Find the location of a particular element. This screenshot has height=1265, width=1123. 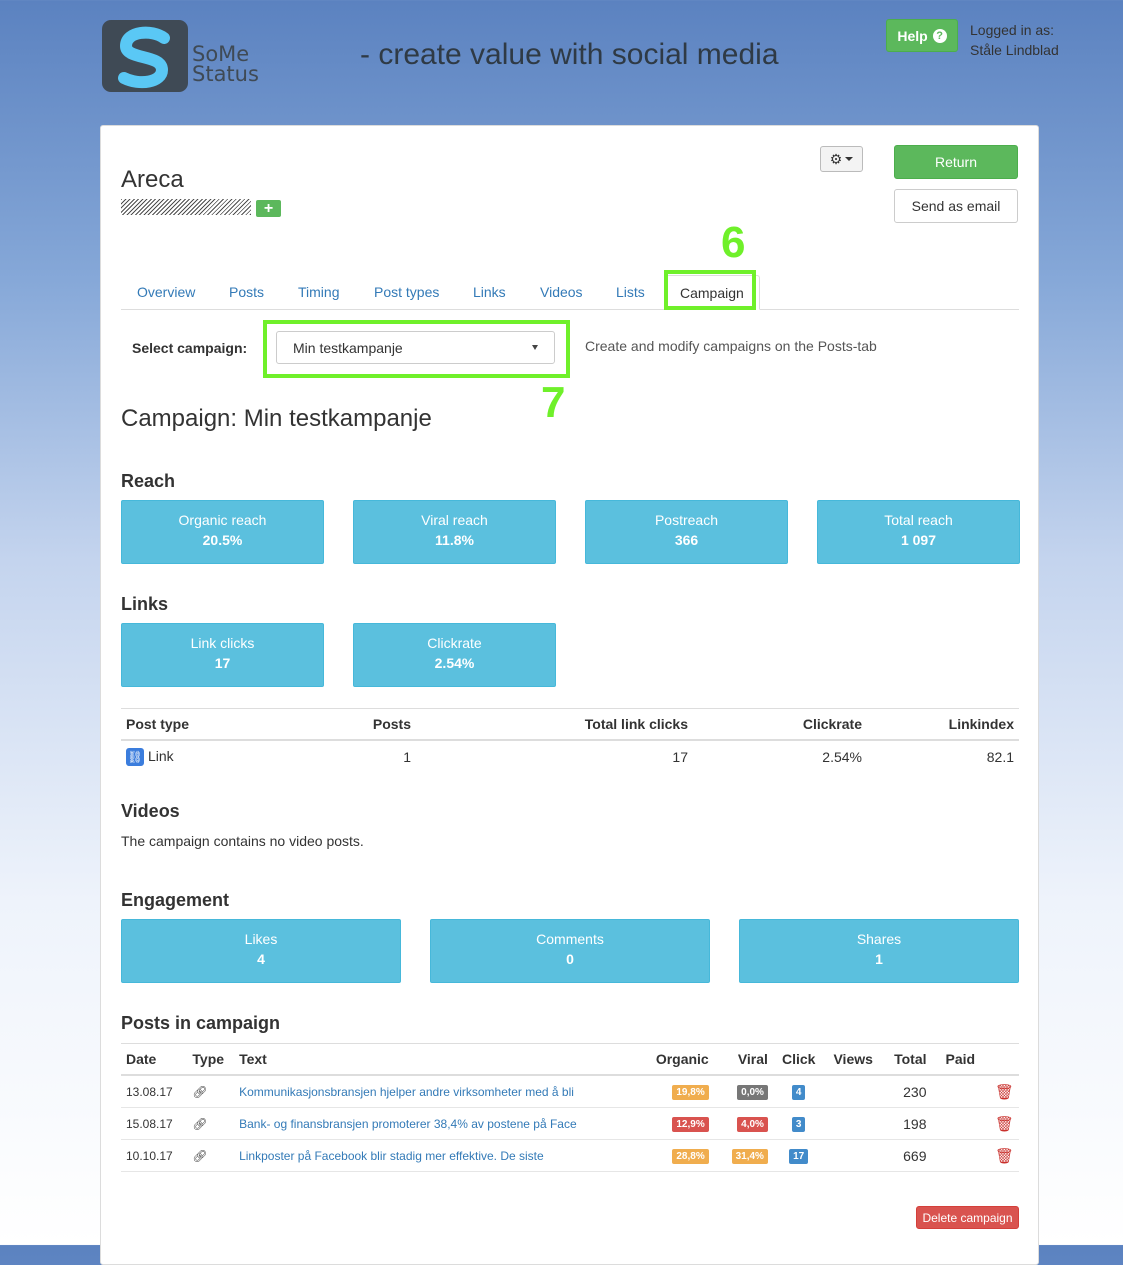

stat-organic-reach: Organic reach 20.5% is located at coordinates (222, 532).